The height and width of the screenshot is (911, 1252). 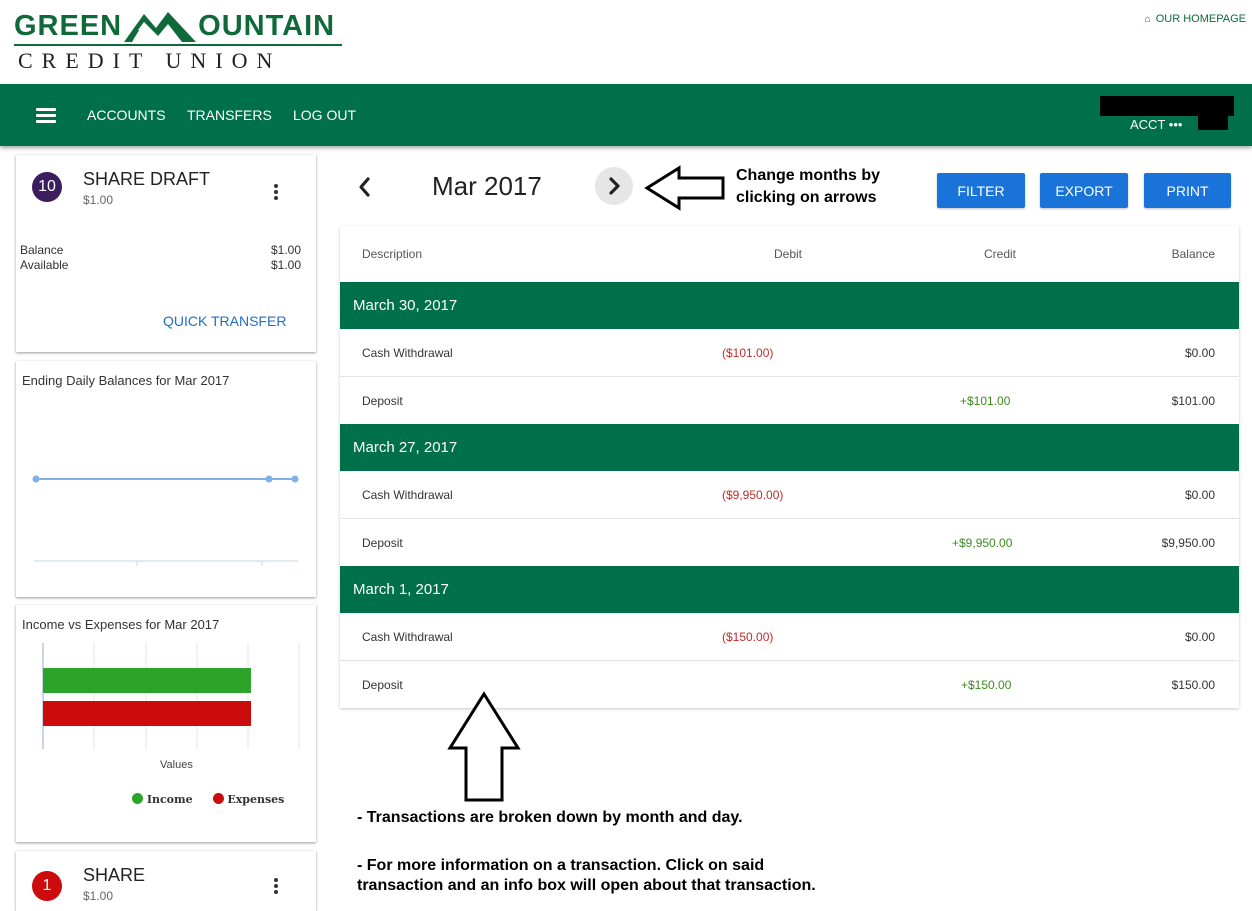 What do you see at coordinates (684, 188) in the screenshot?
I see `annotation-left-arrow-icon` at bounding box center [684, 188].